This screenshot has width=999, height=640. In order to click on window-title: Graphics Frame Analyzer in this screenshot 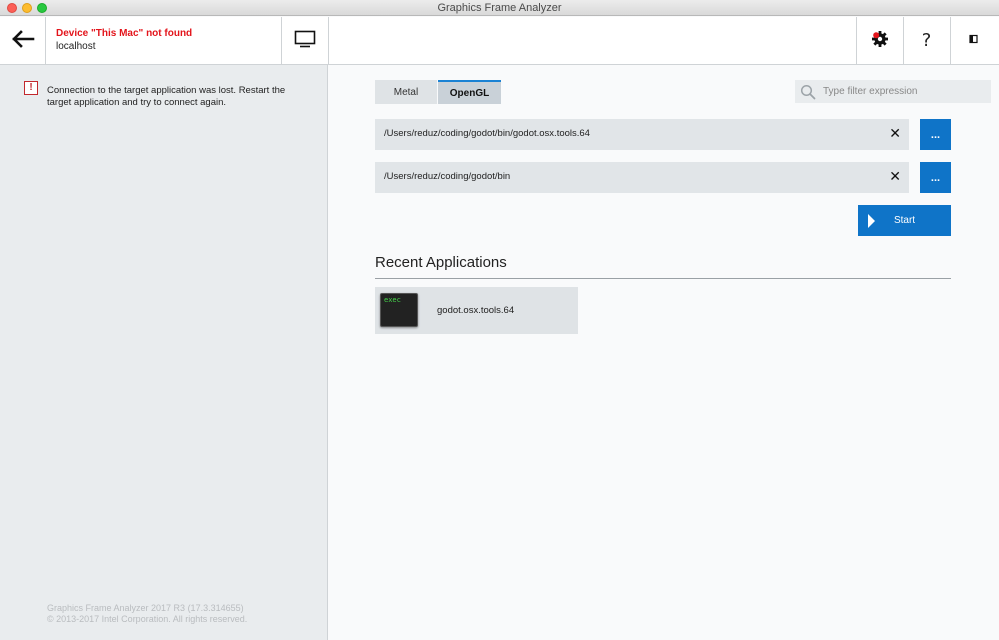, I will do `click(499, 8)`.